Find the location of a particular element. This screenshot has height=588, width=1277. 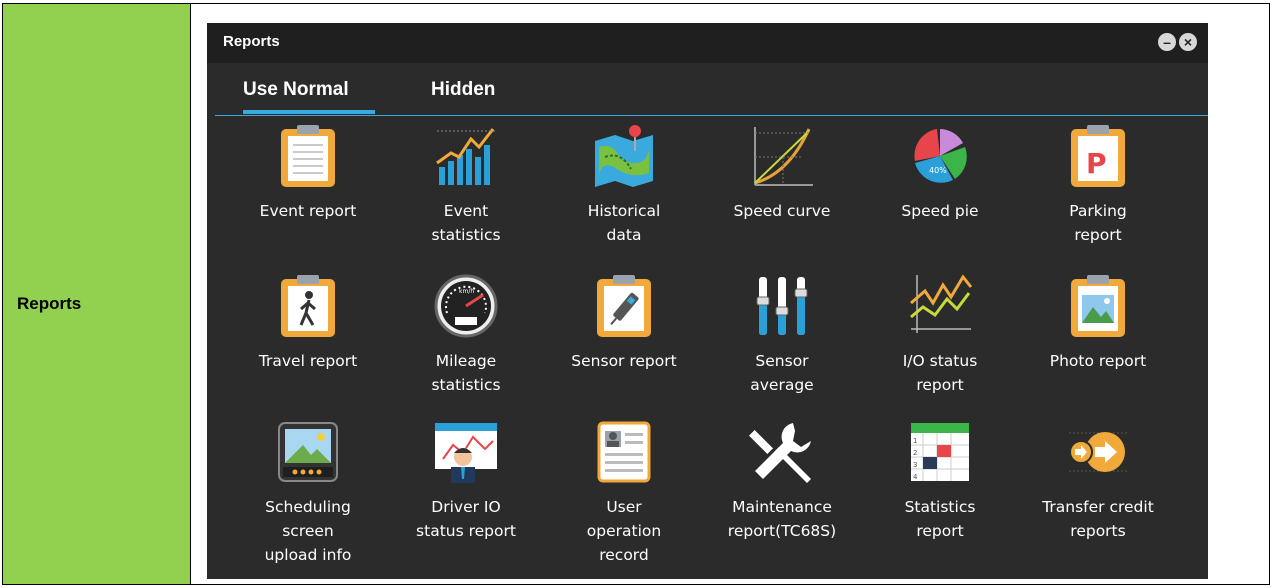

clipboard-icon is located at coordinates (308, 156).